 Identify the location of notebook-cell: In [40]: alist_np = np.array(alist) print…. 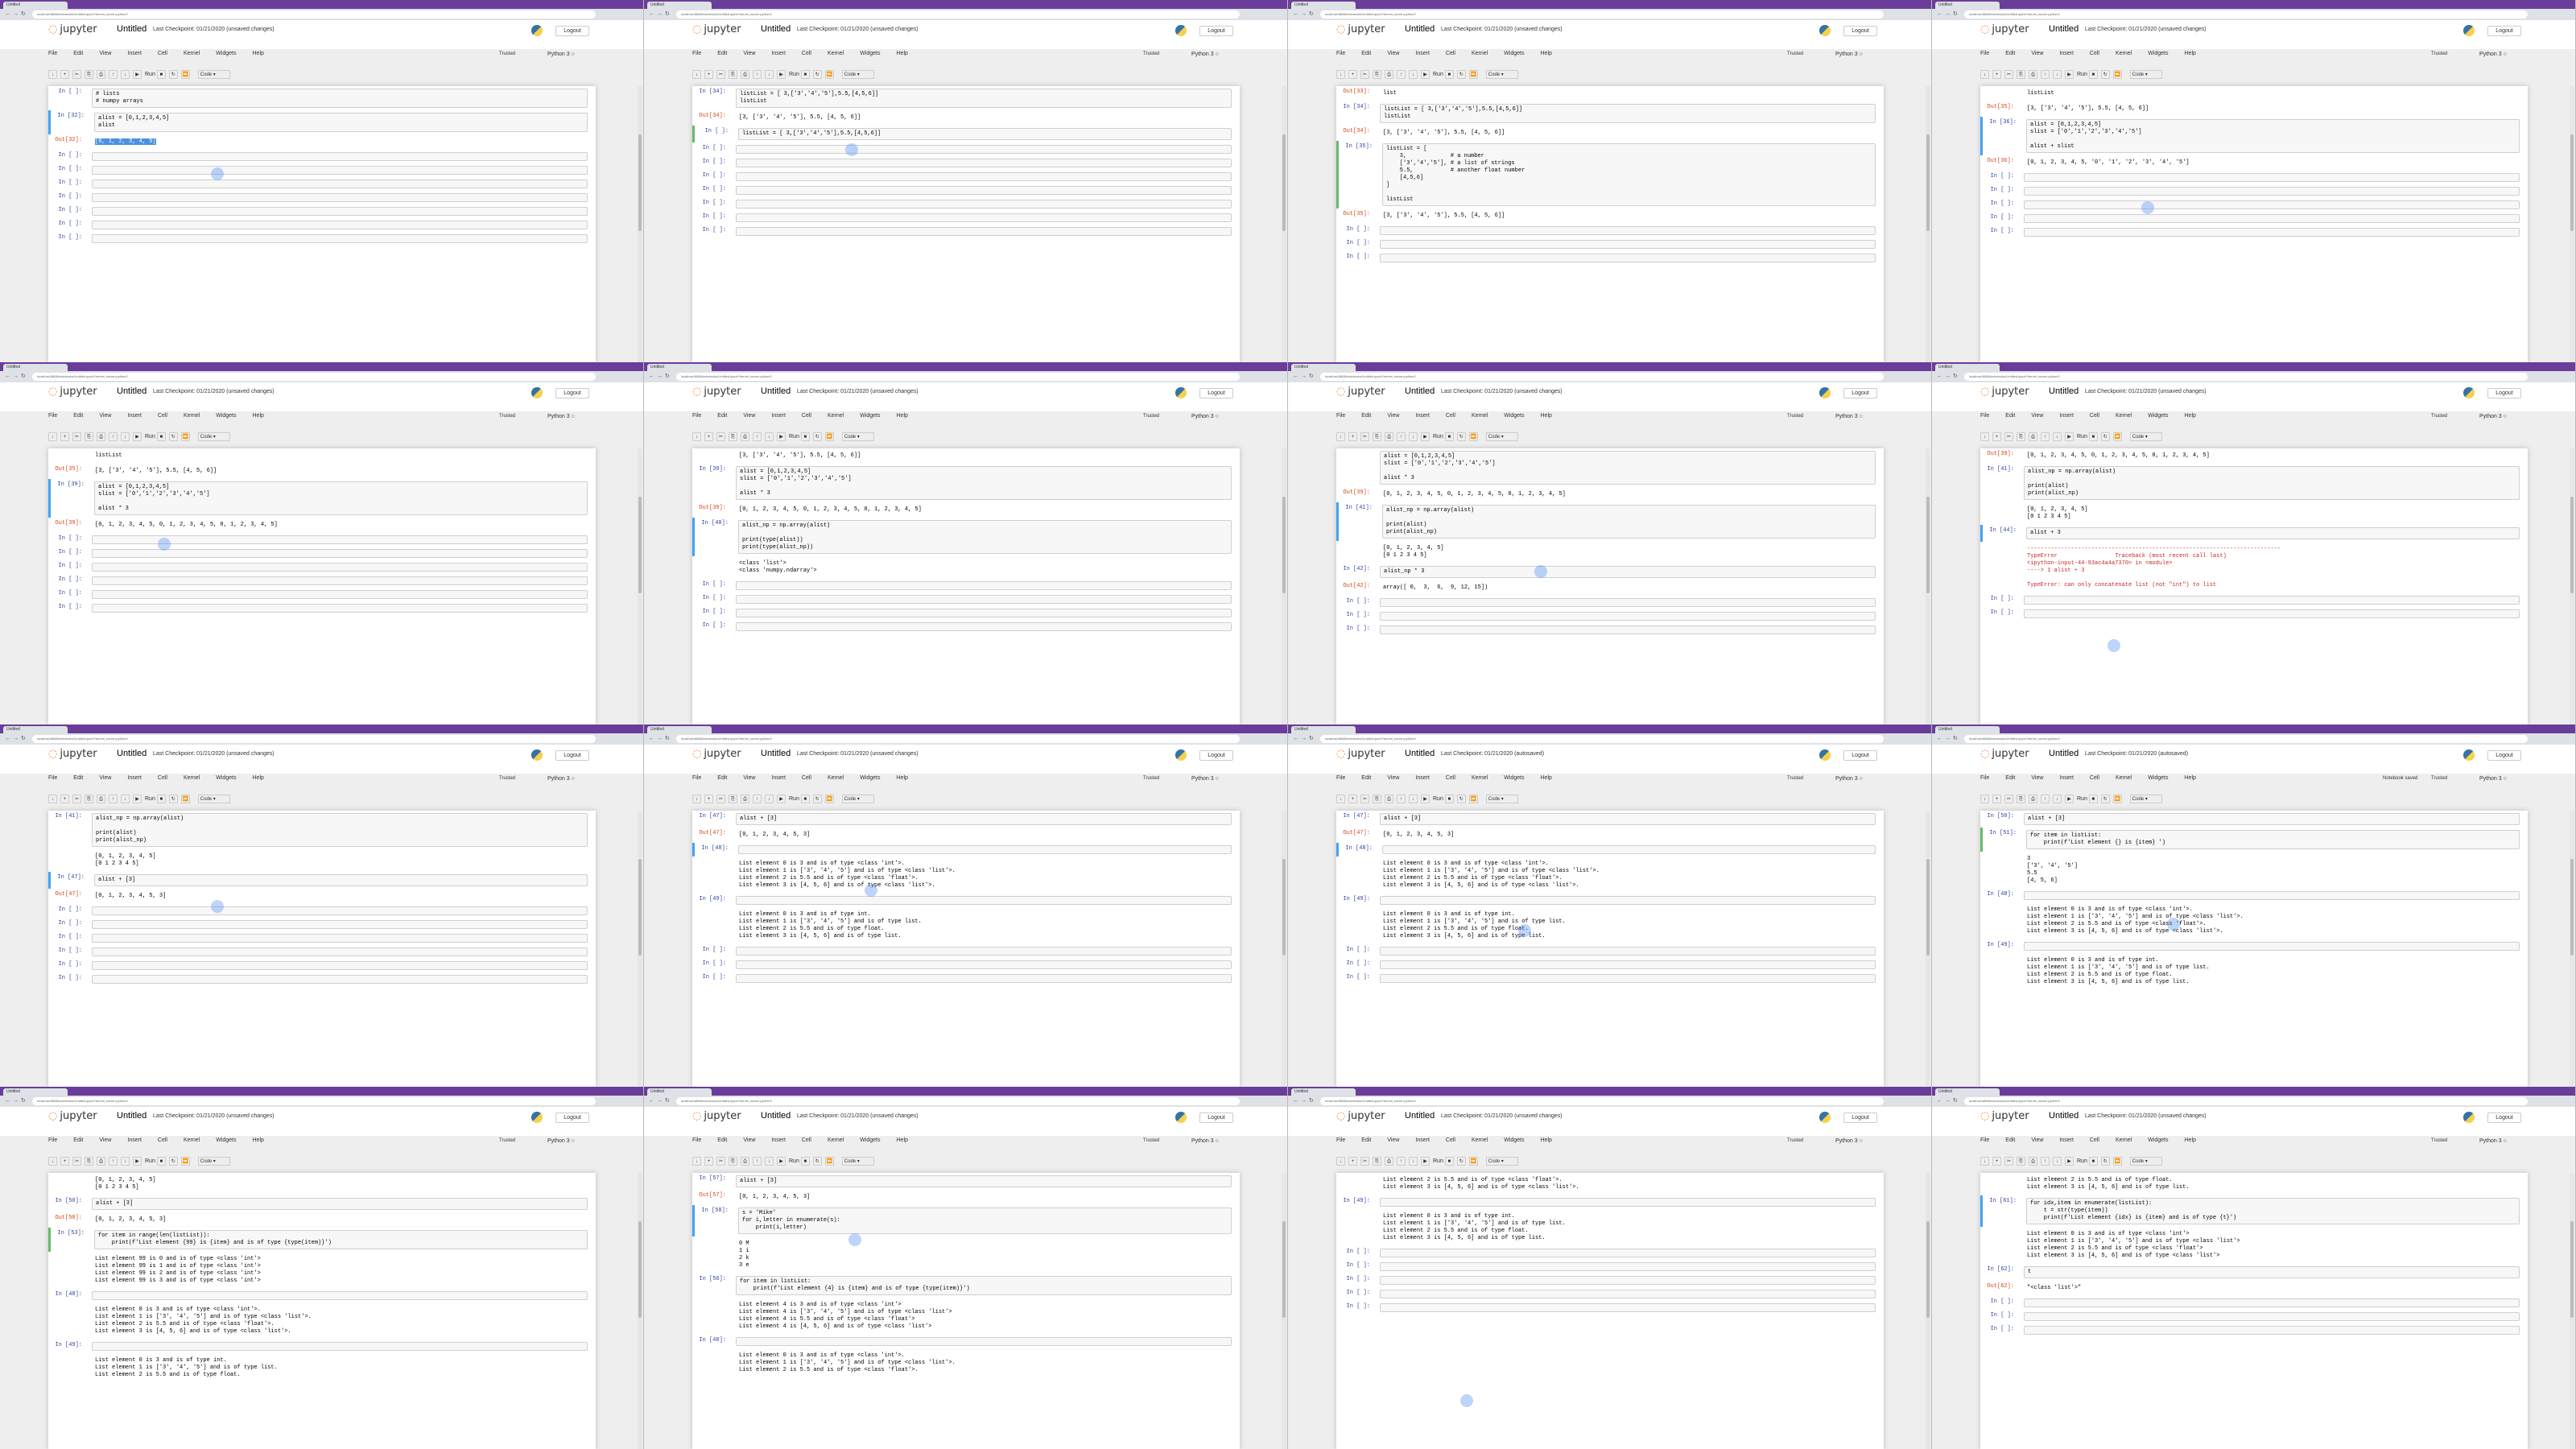
(966, 537).